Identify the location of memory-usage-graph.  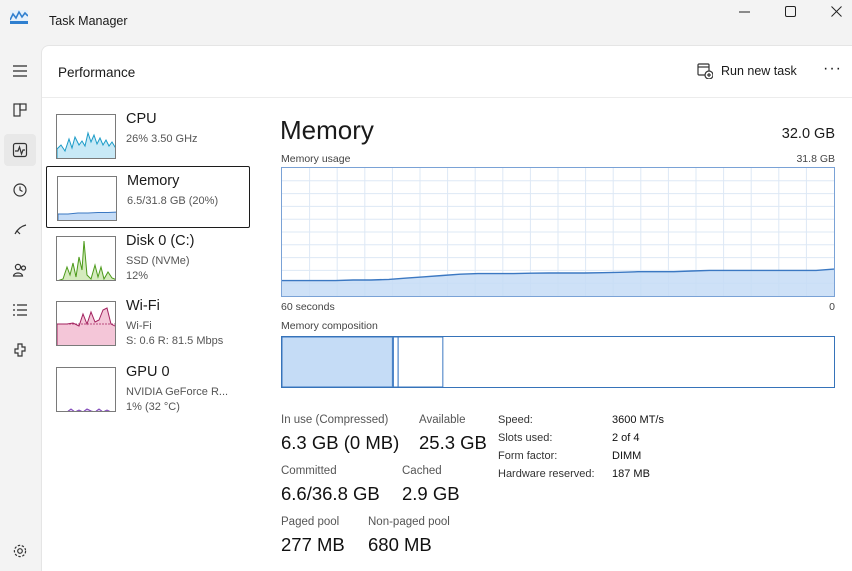
(558, 232).